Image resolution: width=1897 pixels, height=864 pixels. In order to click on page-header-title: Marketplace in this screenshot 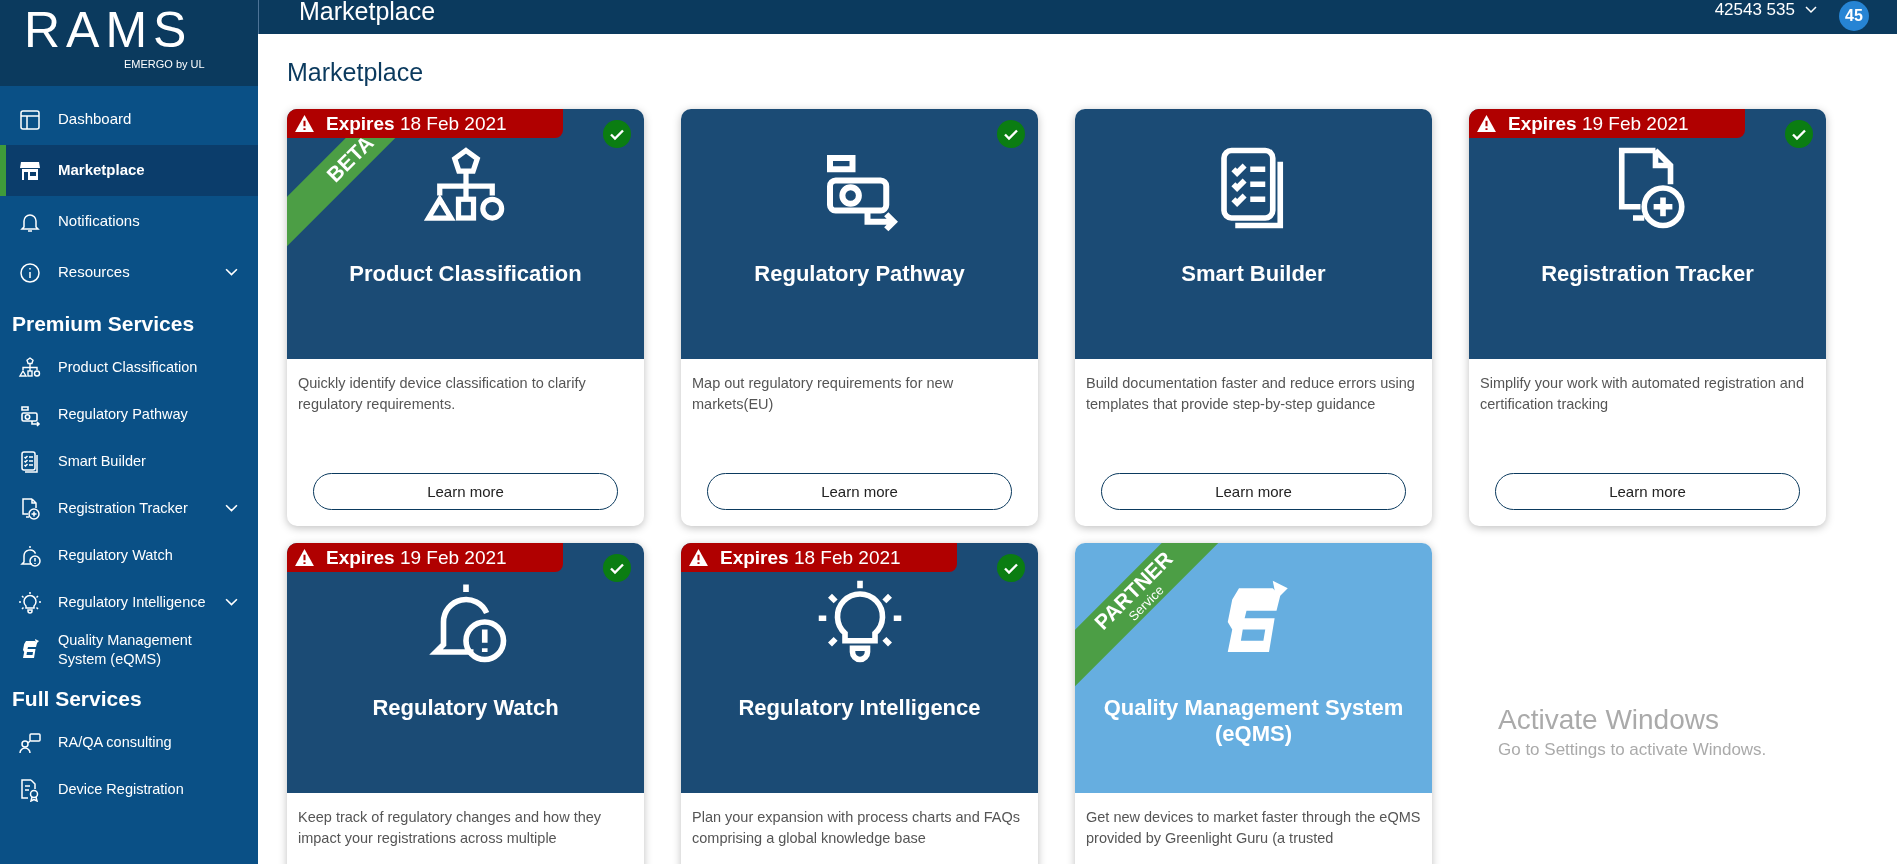, I will do `click(368, 13)`.